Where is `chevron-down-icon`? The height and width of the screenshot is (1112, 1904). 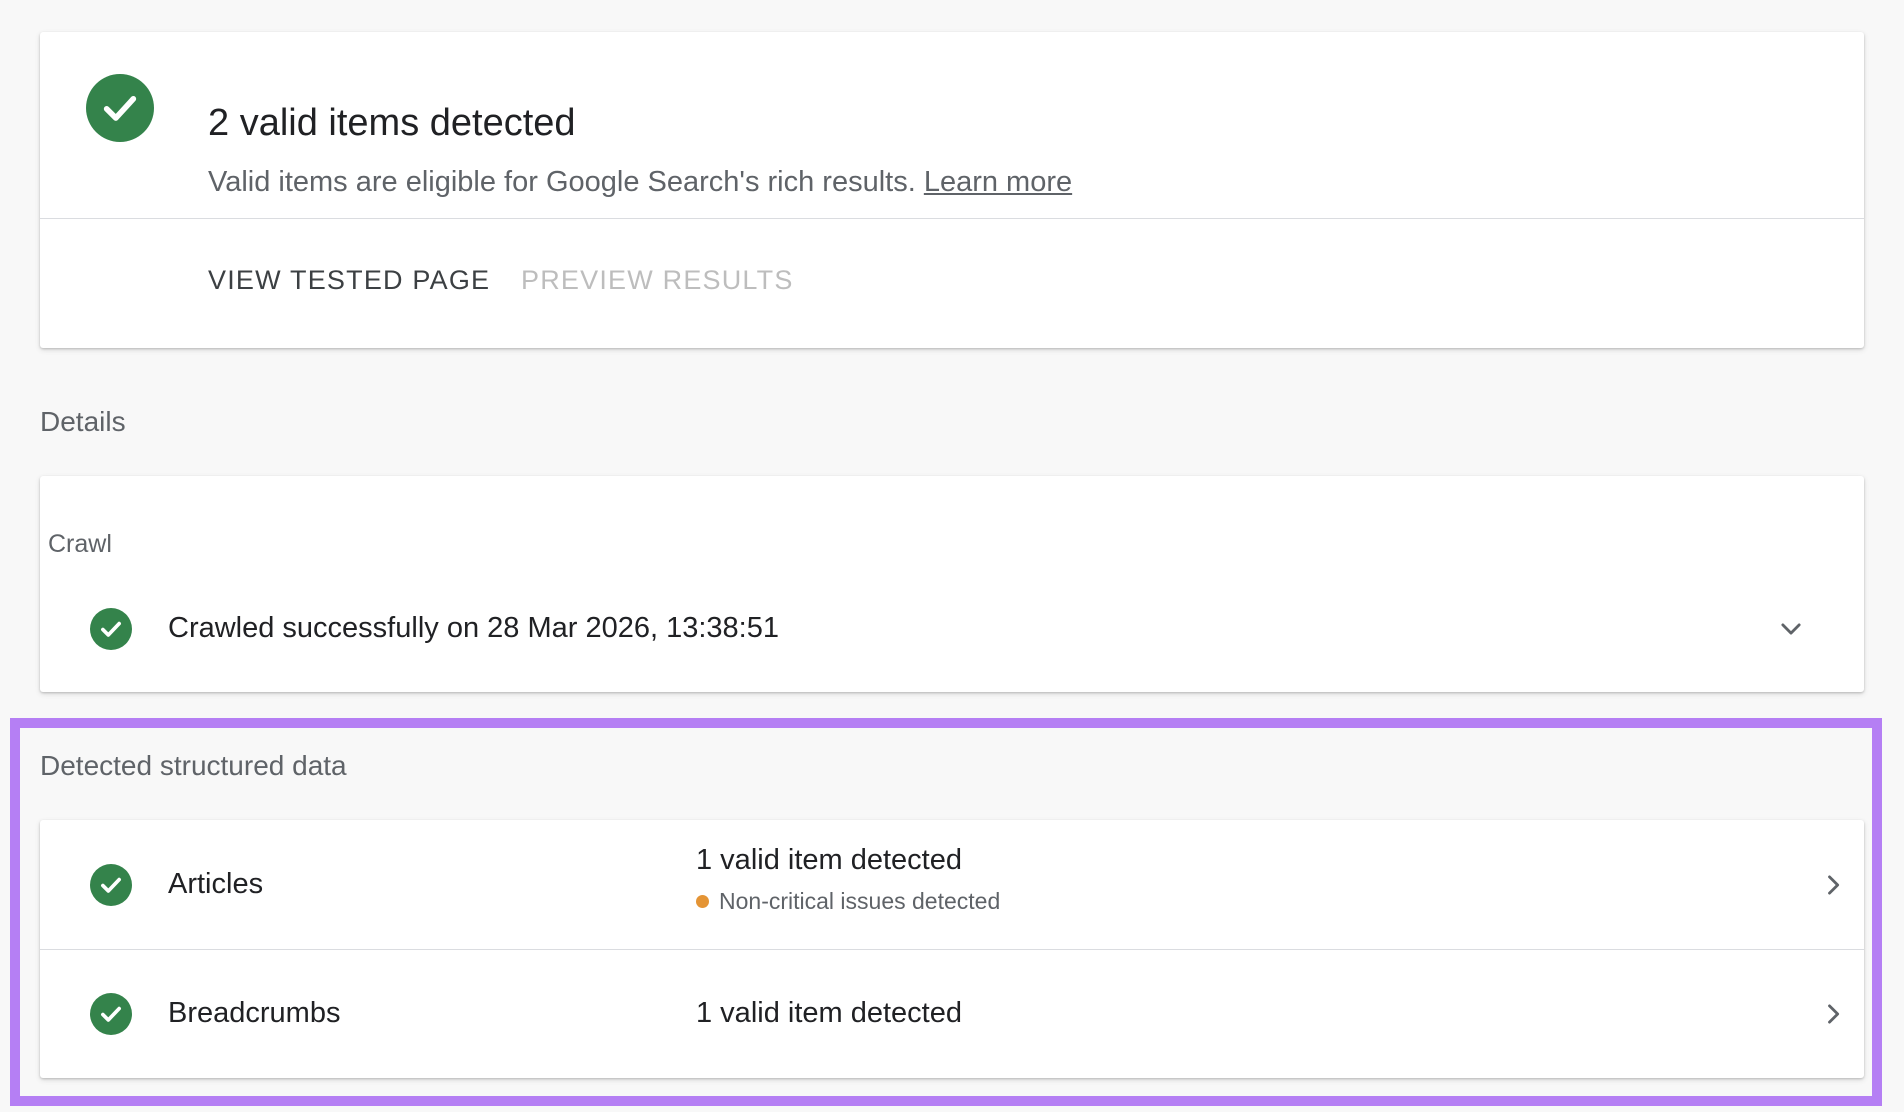
chevron-down-icon is located at coordinates (1791, 629).